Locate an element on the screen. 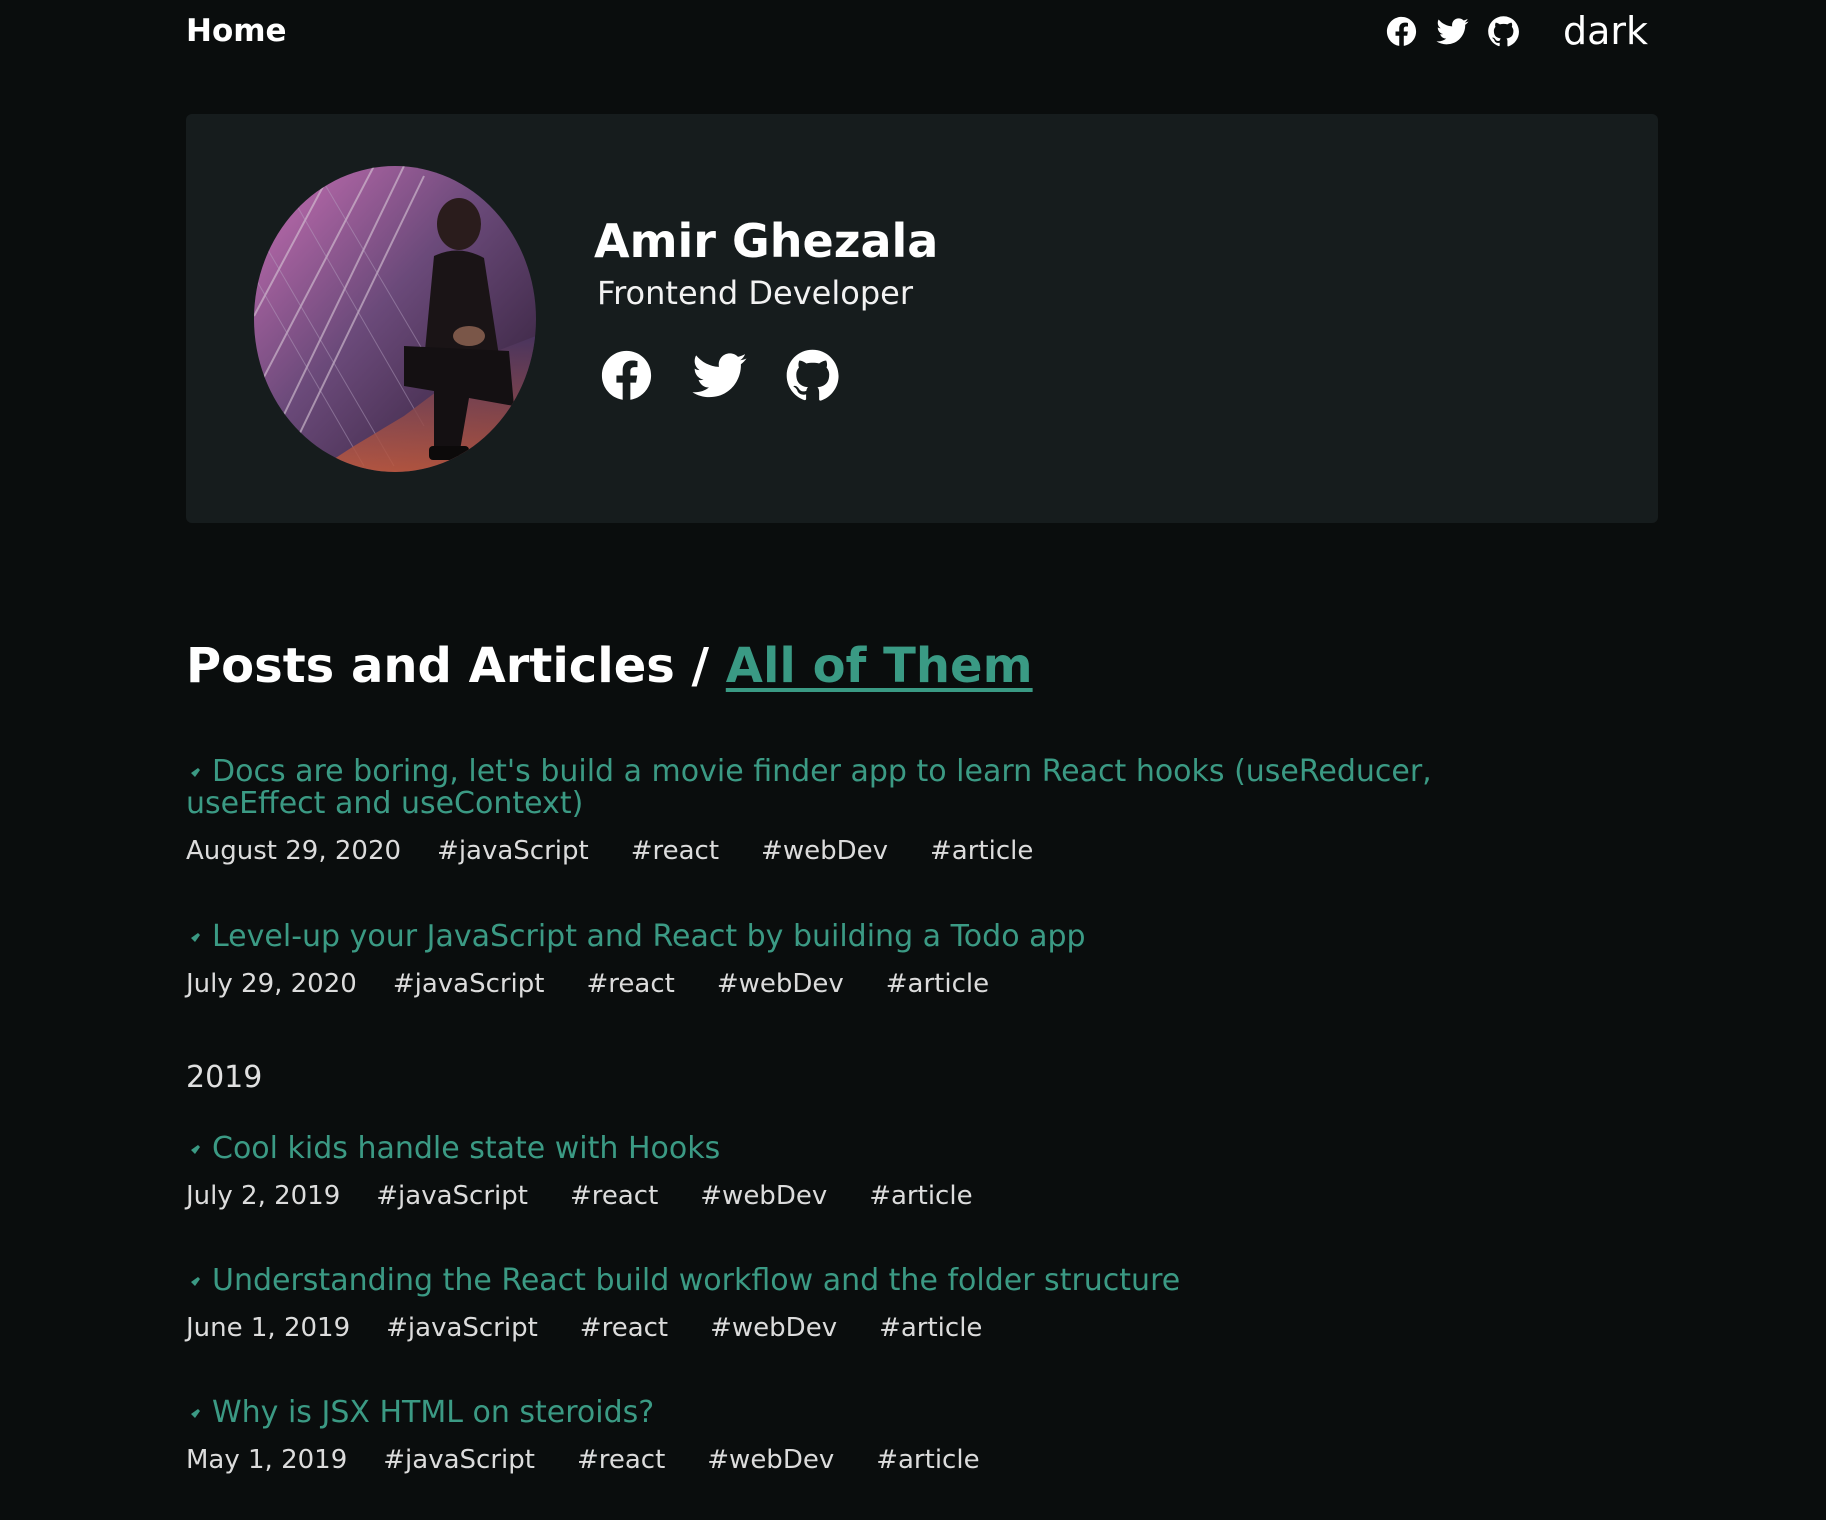 The image size is (1826, 1520). posts-heading: Posts and Articles / All of Them is located at coordinates (609, 666).